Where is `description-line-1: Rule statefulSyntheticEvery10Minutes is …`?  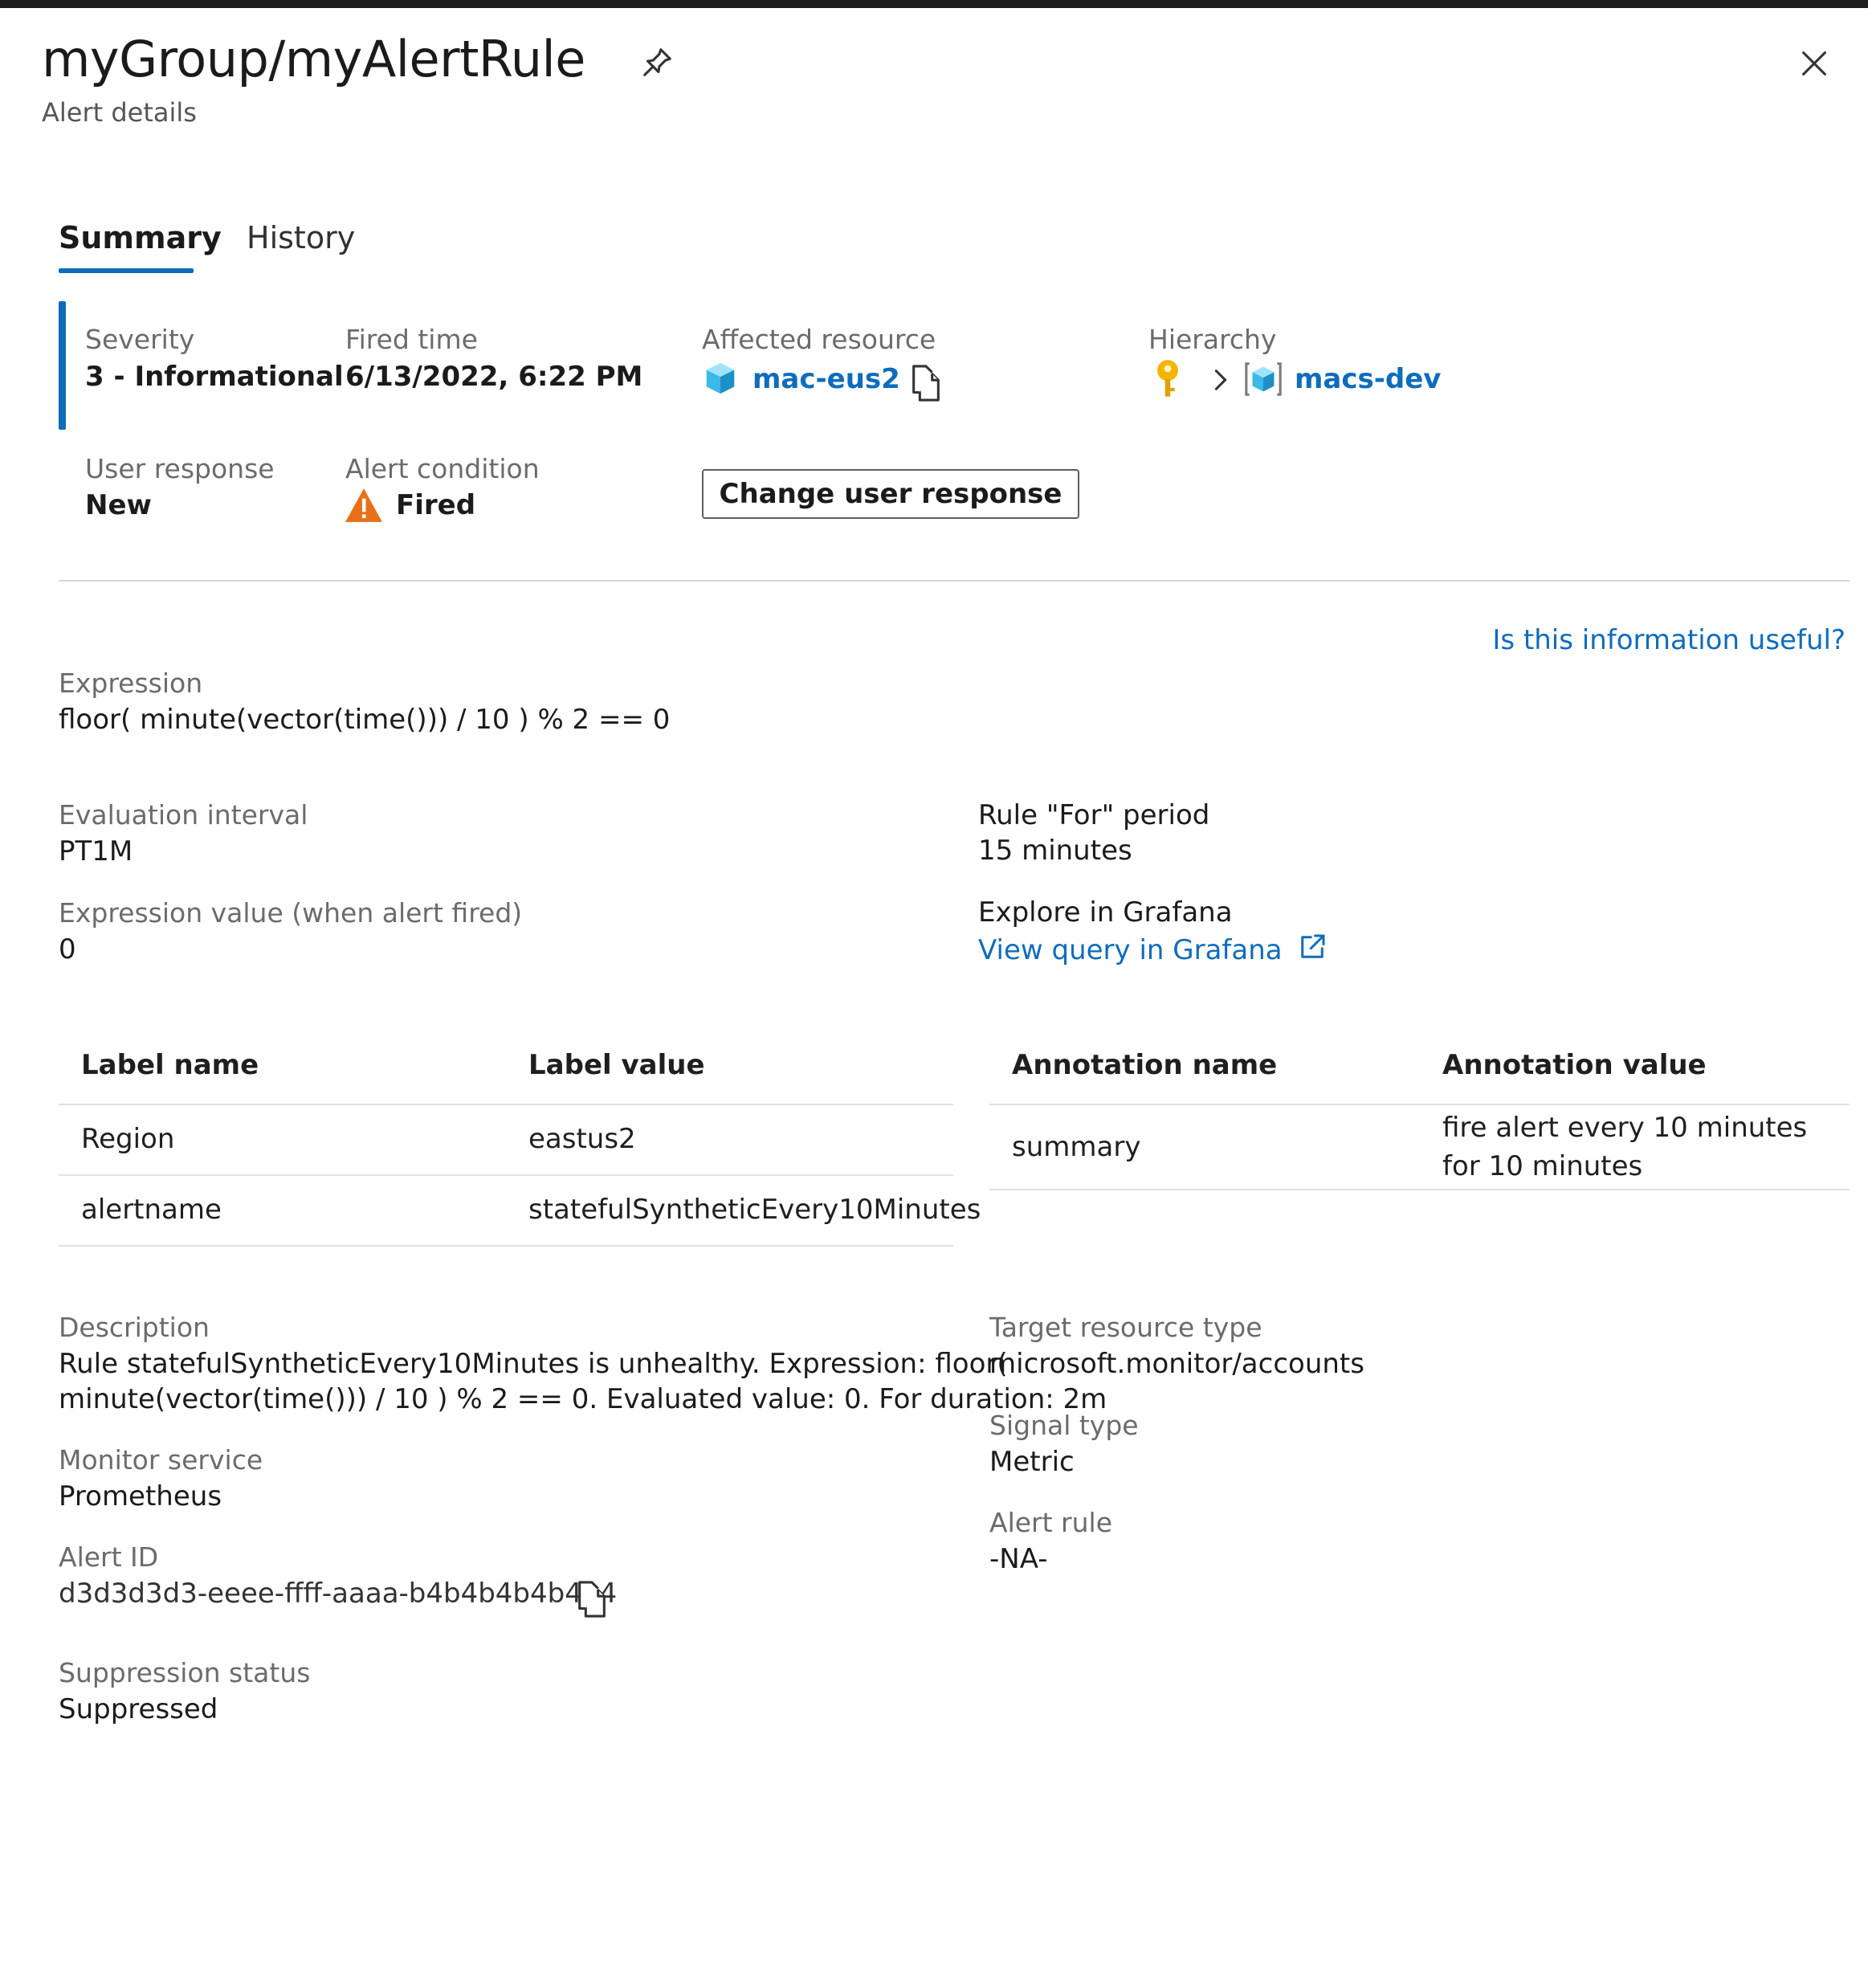 description-line-1: Rule statefulSyntheticEvery10Minutes is … is located at coordinates (533, 1364).